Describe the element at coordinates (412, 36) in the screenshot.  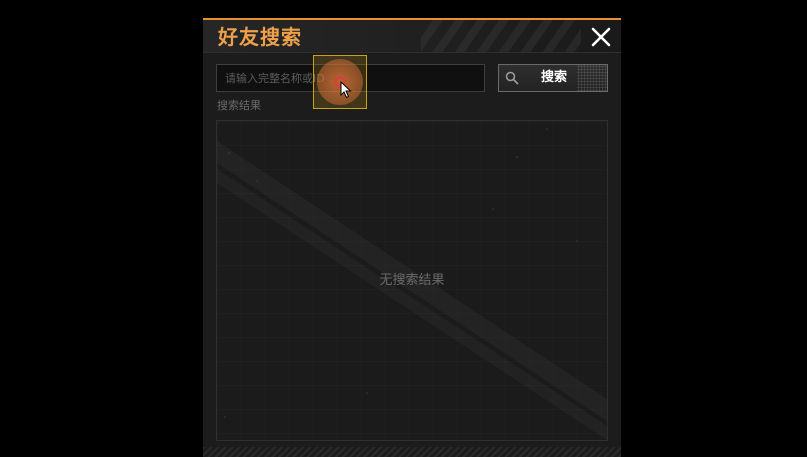
I see `dialog-titlebar: 好友搜索` at that location.